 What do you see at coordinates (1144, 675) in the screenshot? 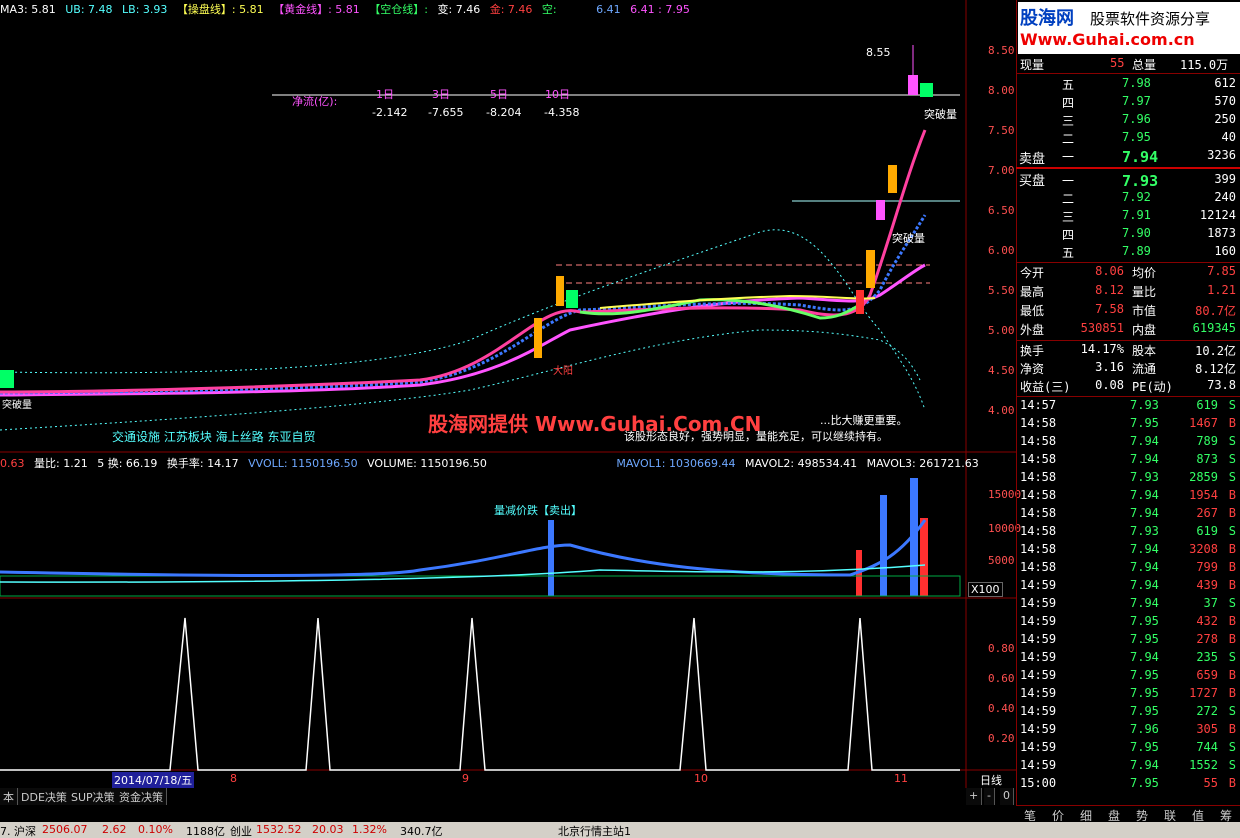
I see `tick-price: 7.95` at bounding box center [1144, 675].